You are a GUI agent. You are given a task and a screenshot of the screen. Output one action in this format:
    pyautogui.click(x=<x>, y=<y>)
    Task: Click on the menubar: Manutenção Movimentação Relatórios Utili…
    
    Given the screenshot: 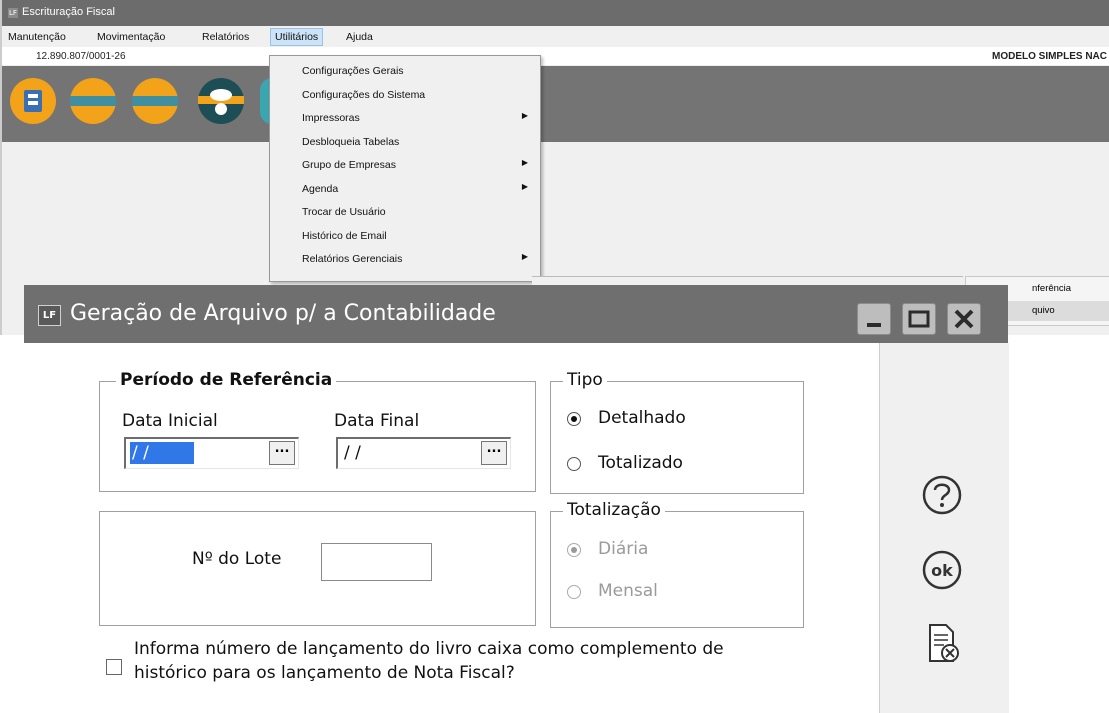 What is the action you would take?
    pyautogui.click(x=555, y=36)
    